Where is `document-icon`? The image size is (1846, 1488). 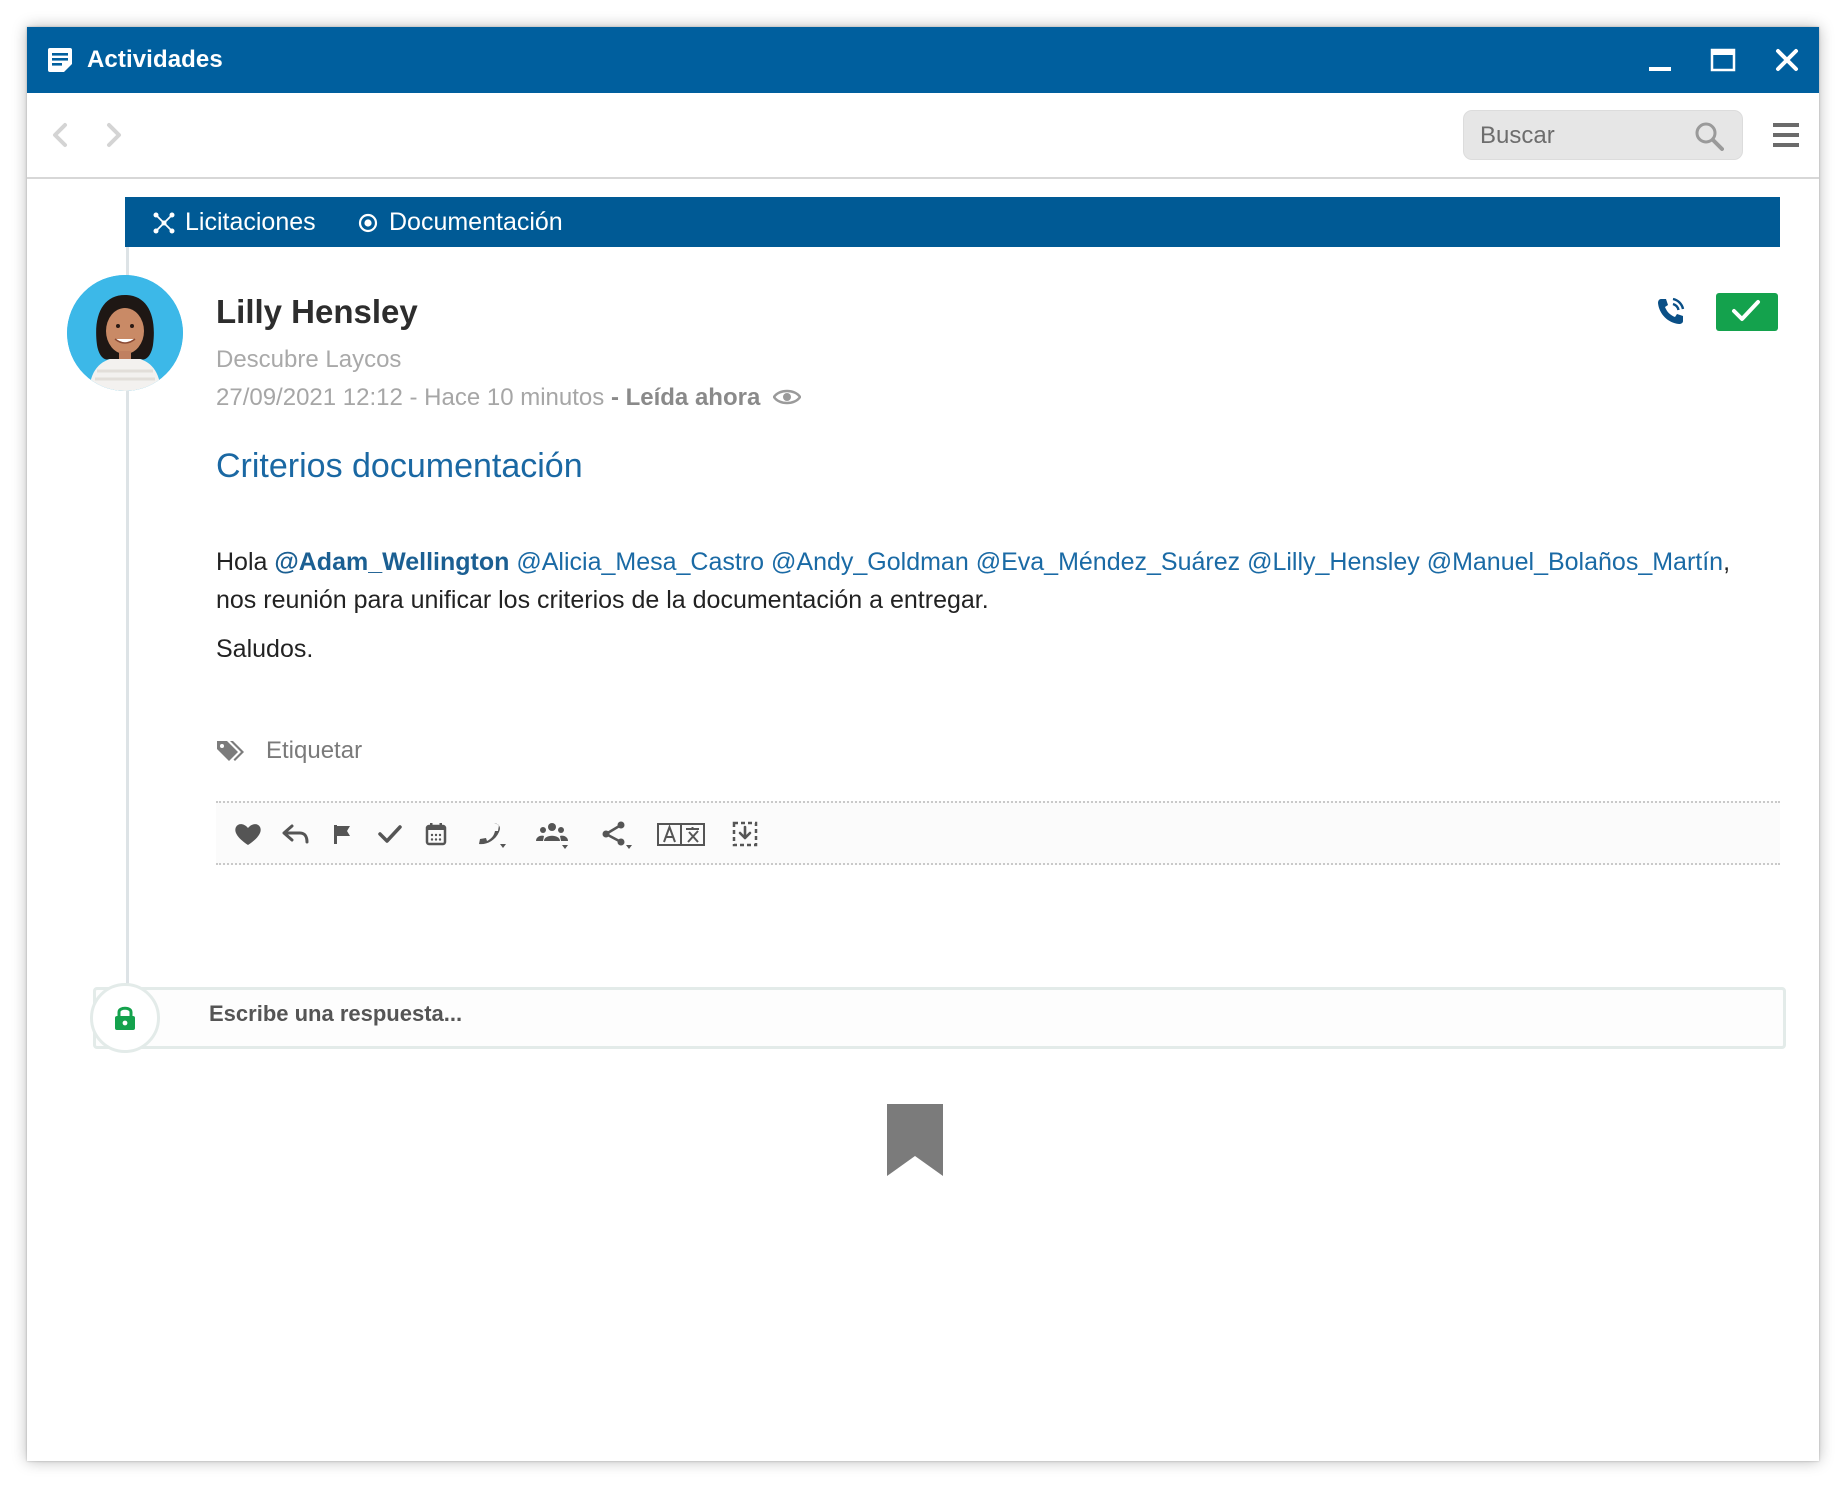
document-icon is located at coordinates (60, 60).